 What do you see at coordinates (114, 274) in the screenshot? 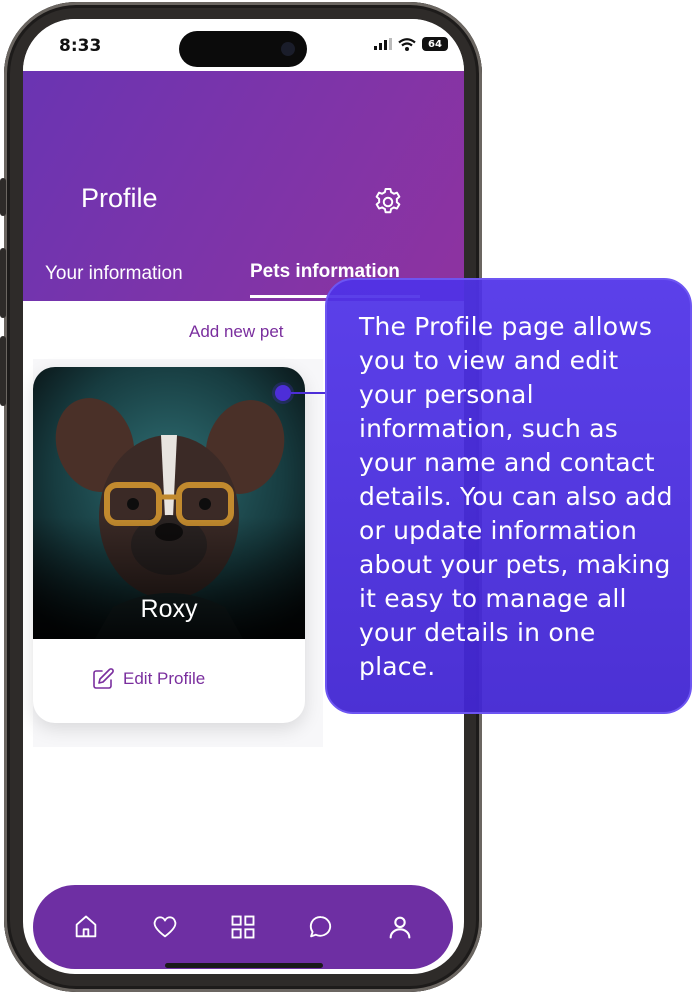
I see `tab-your-information: Your information` at bounding box center [114, 274].